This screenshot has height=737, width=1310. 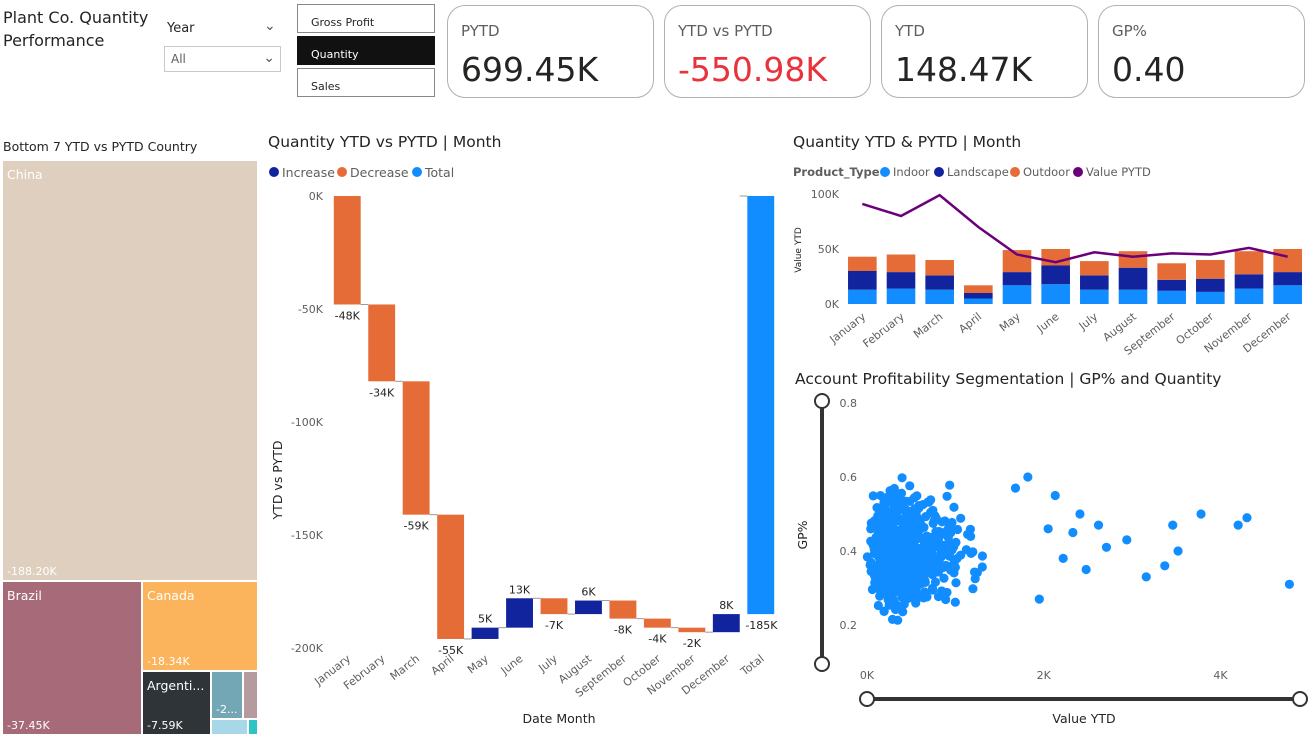 What do you see at coordinates (76, 29) in the screenshot?
I see `page-title: Plant Co. Quantity Performance` at bounding box center [76, 29].